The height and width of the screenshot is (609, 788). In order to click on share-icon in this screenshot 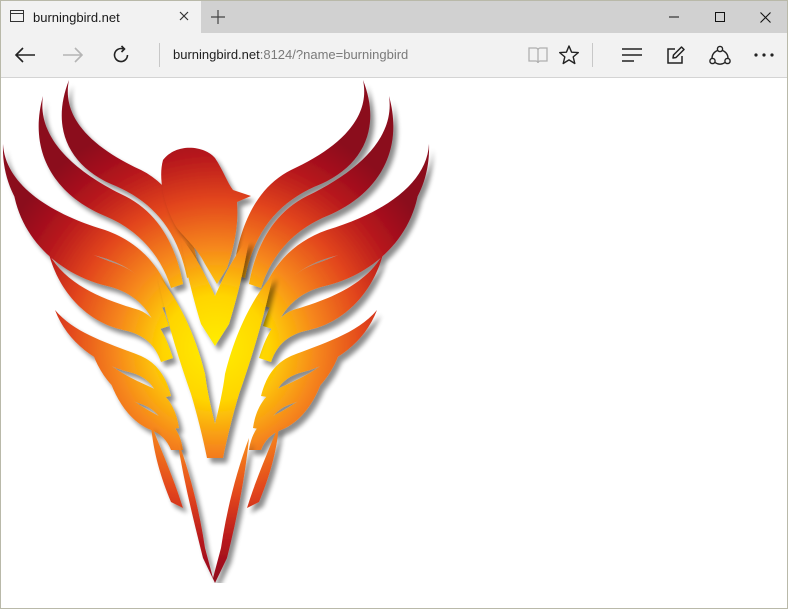, I will do `click(720, 55)`.